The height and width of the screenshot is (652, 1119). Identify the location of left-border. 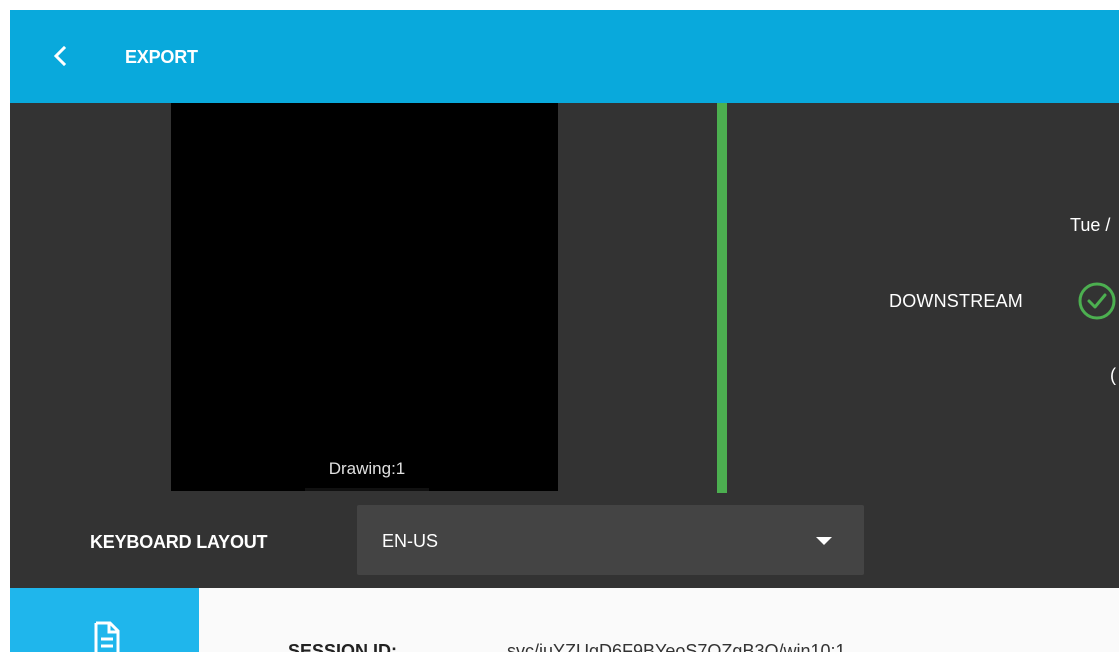
(5, 326).